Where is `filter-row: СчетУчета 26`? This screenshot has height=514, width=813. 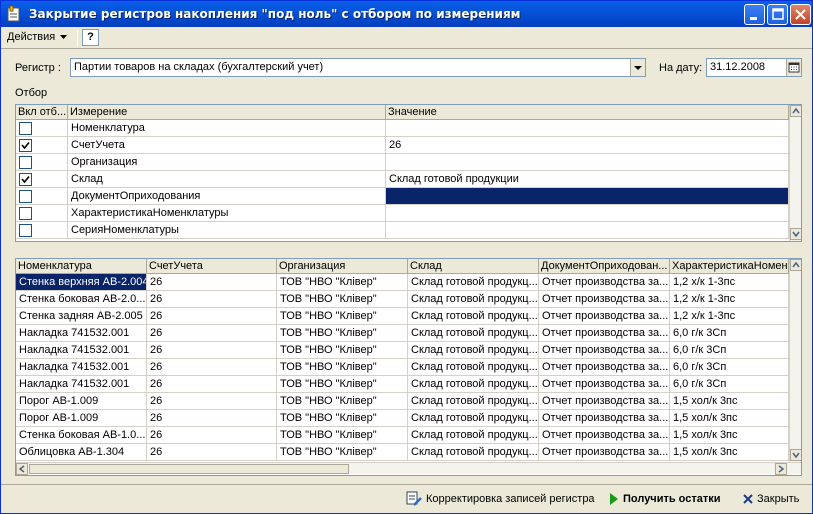
filter-row: СчетУчета 26 is located at coordinates (402, 145).